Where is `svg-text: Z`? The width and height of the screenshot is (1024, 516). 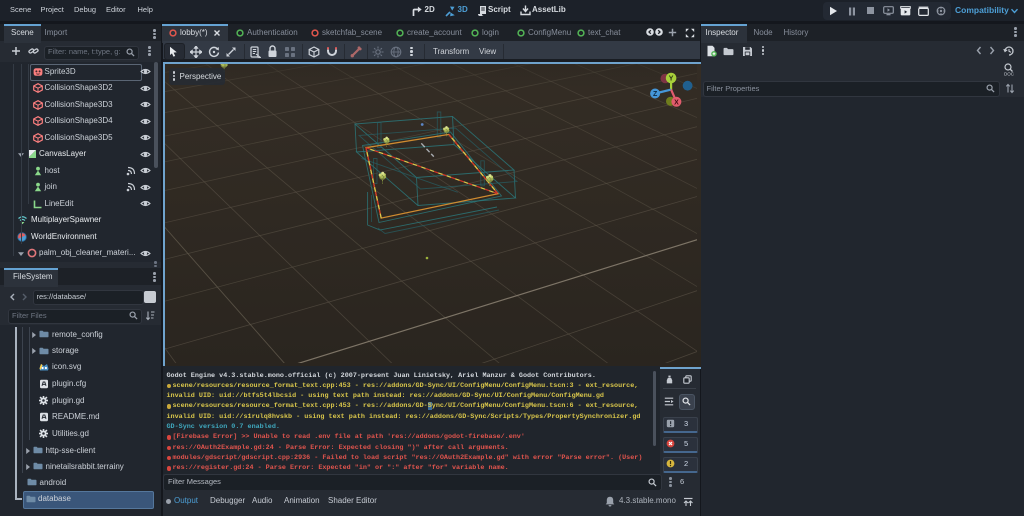
svg-text: Z is located at coordinates (654, 94).